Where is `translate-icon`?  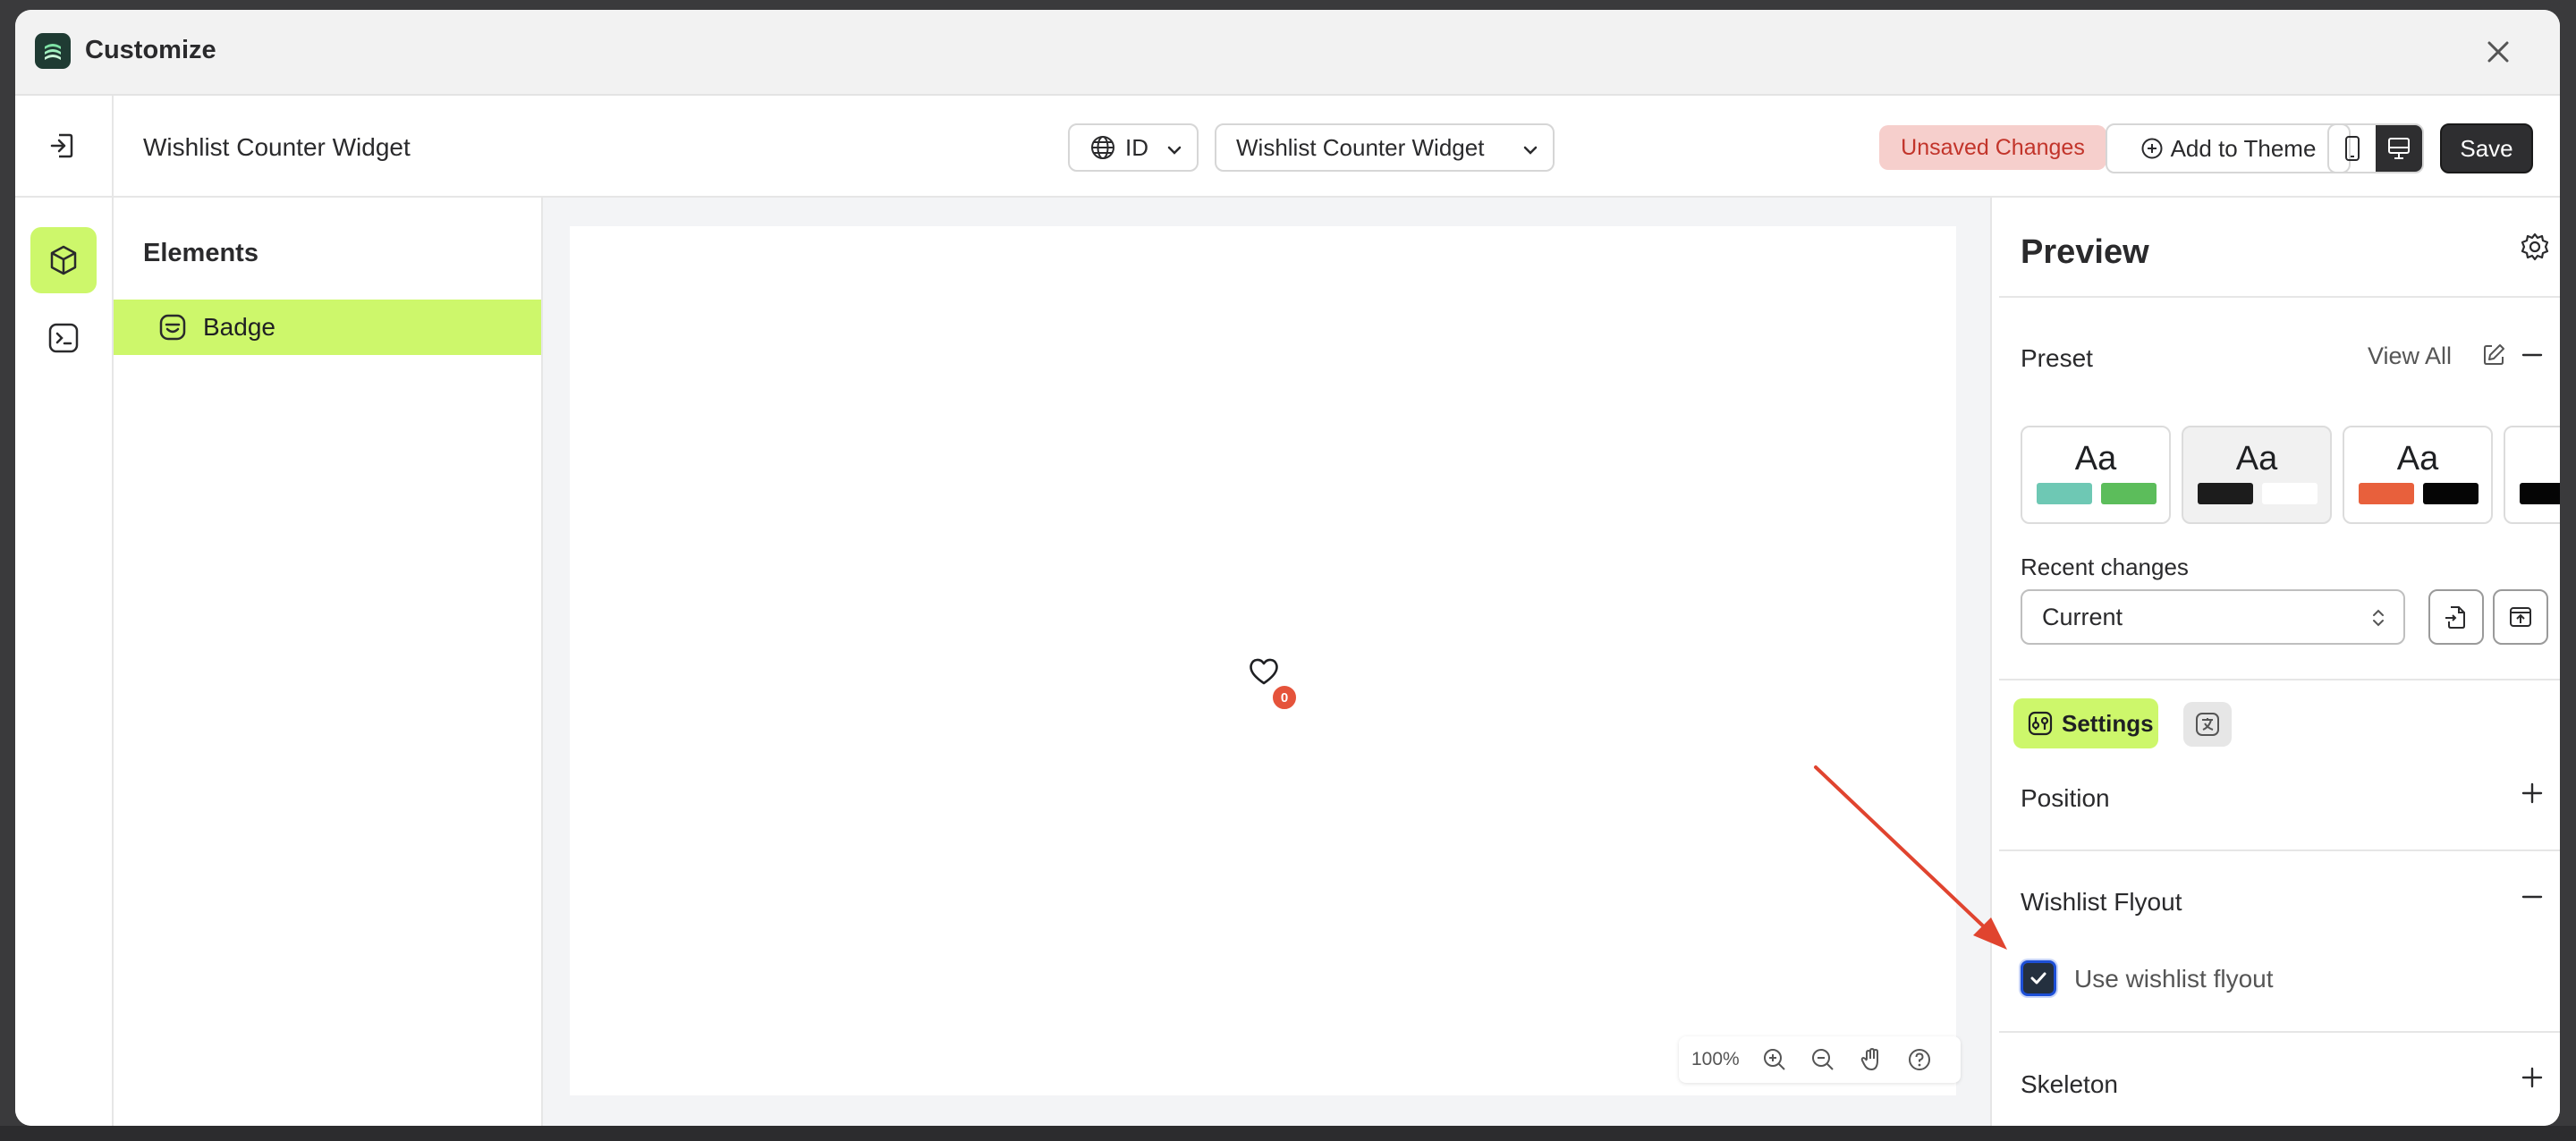
translate-icon is located at coordinates (2207, 724).